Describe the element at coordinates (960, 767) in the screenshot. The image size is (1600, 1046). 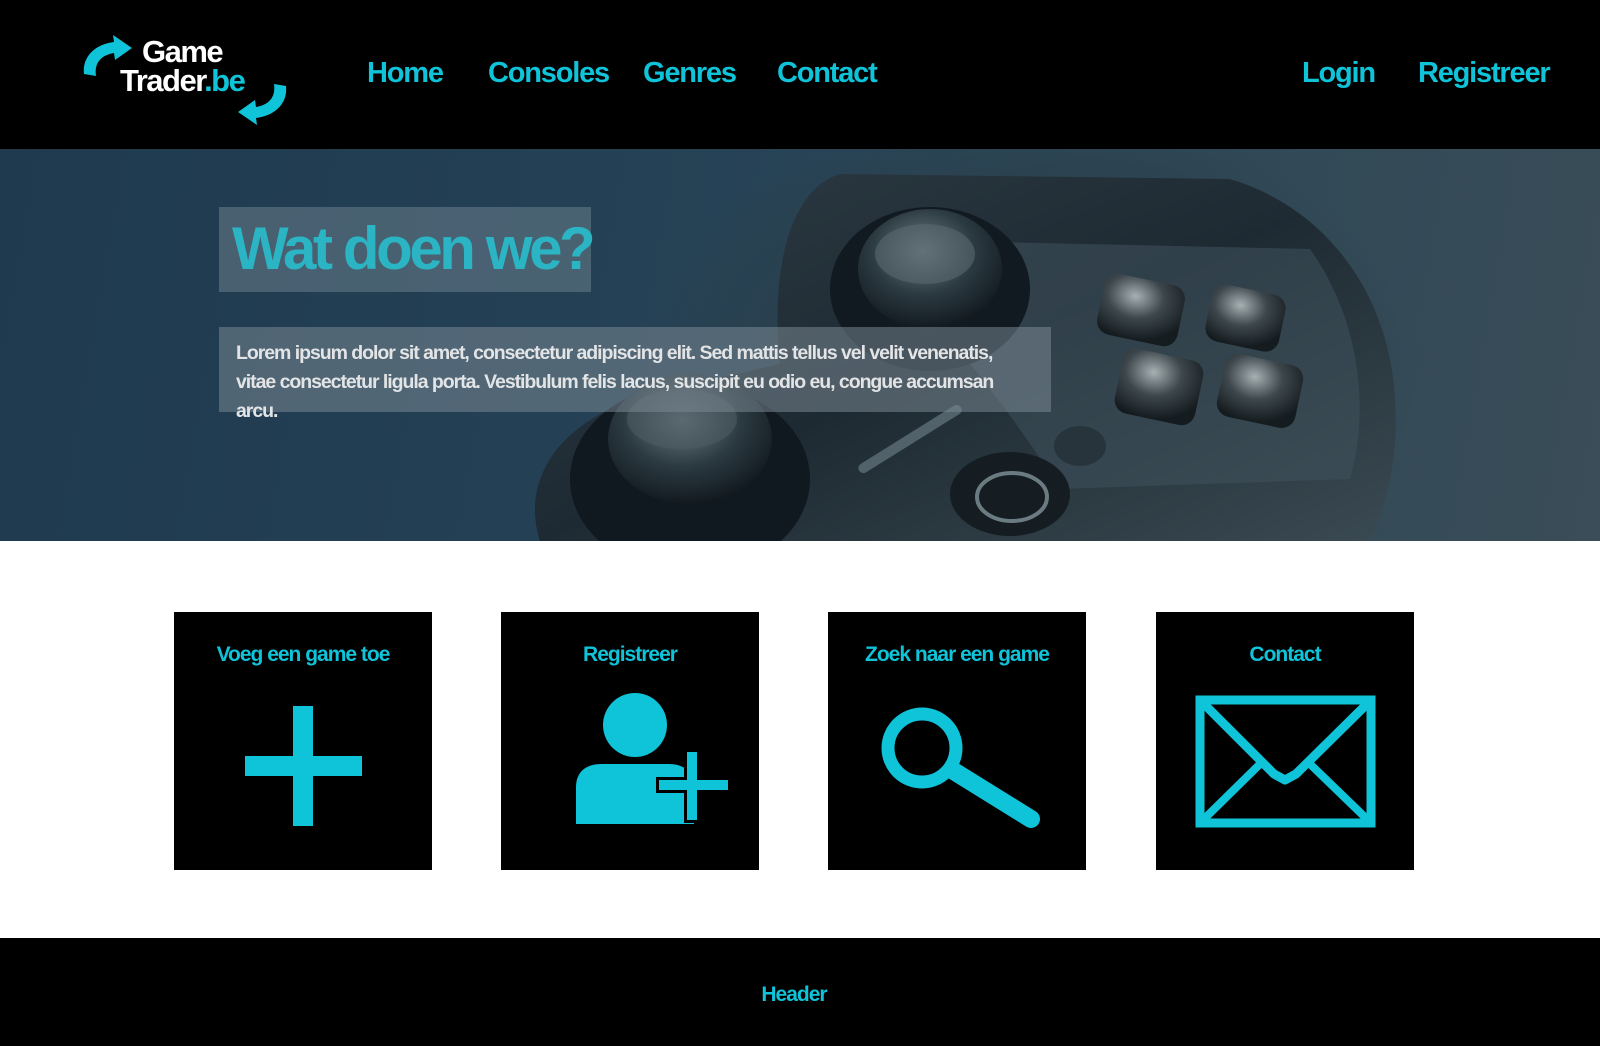
I see `search-icon` at that location.